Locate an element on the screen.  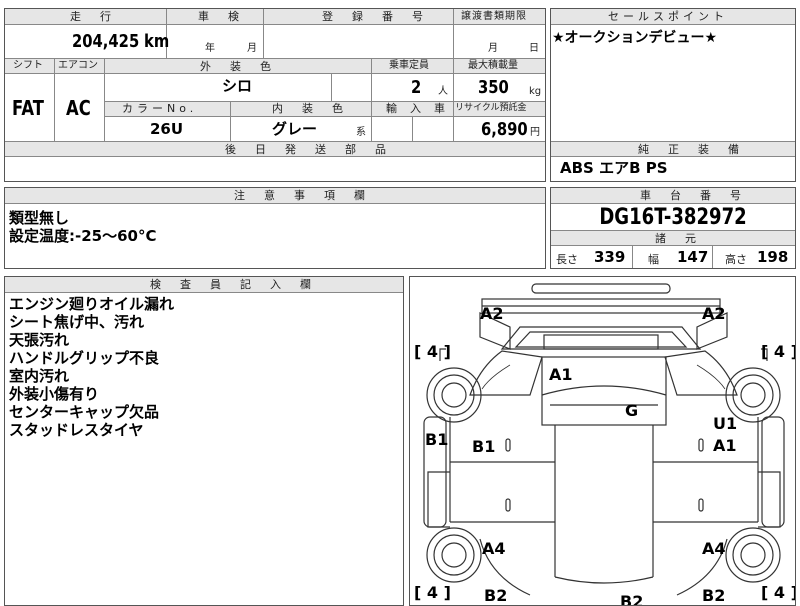
recycle-label: リサイクル預託金 is located at coordinates (491, 108).